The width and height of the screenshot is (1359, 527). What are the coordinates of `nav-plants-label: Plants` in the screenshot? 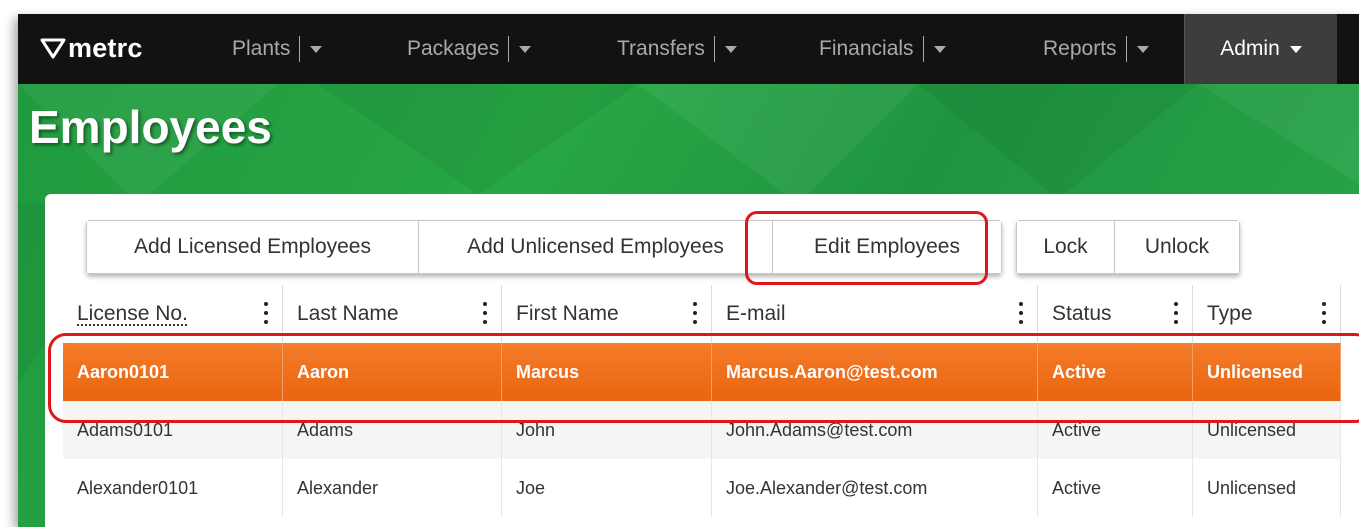 It's located at (261, 48).